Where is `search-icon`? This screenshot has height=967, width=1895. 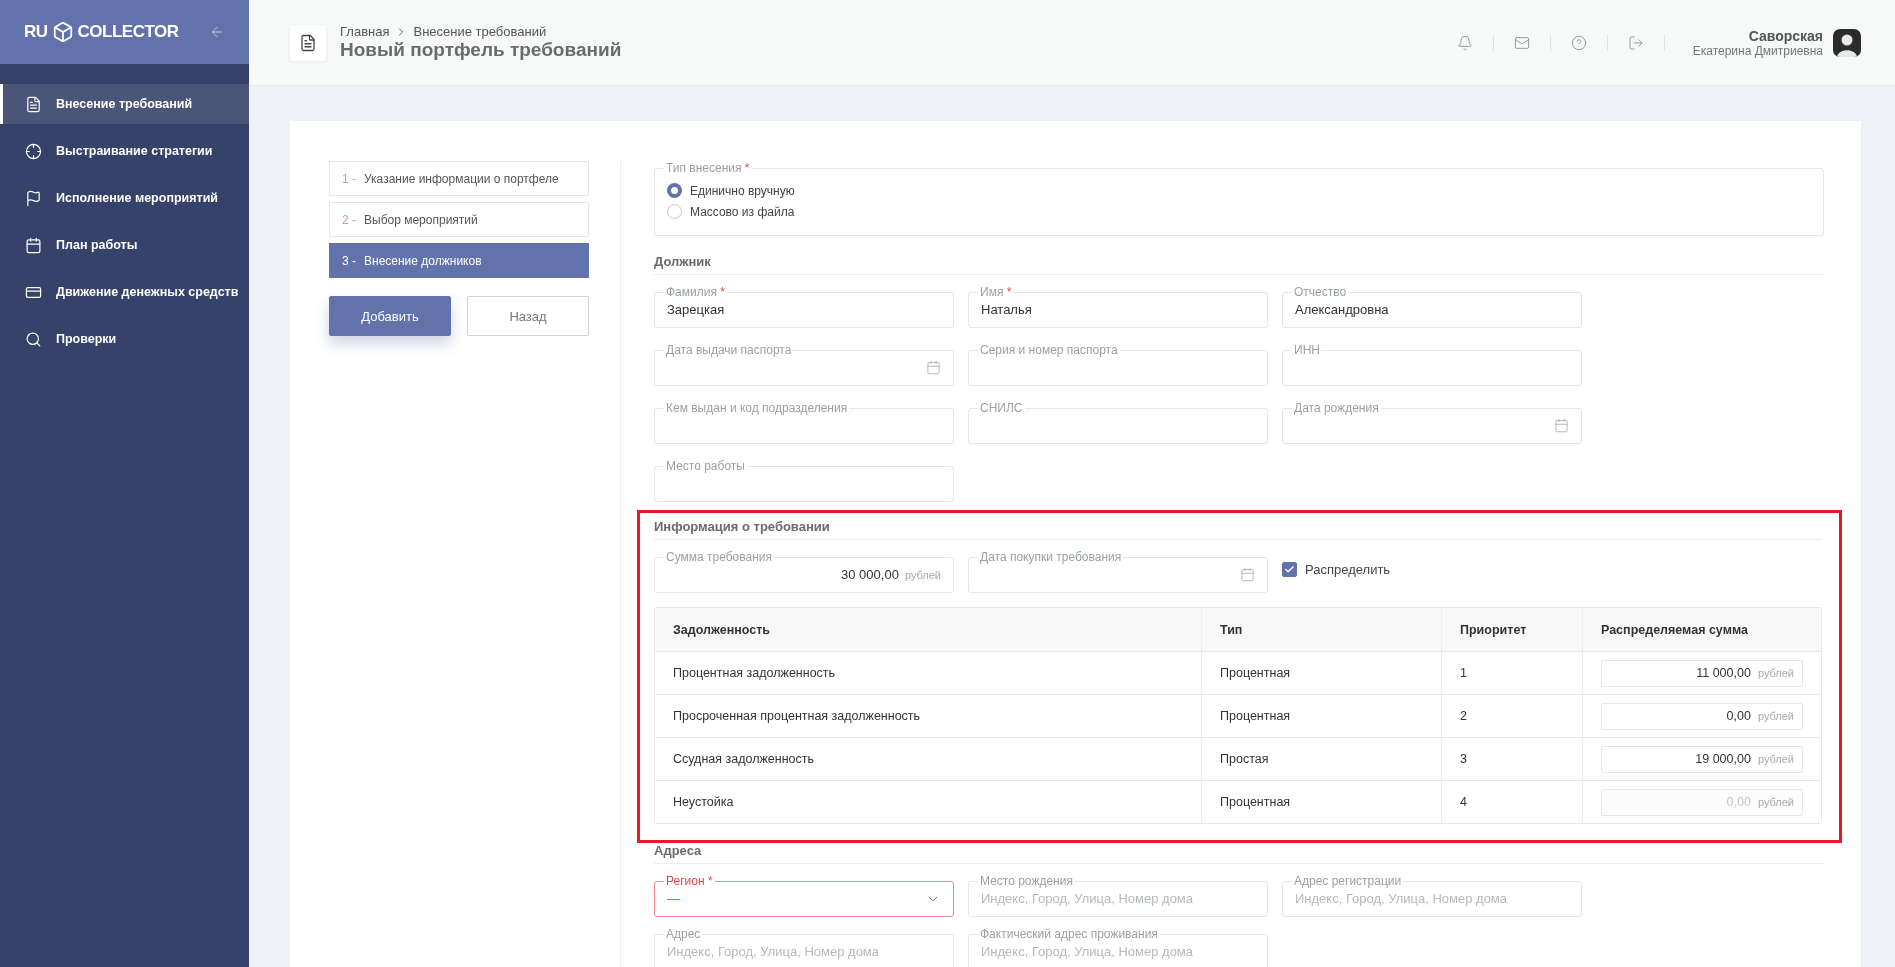 search-icon is located at coordinates (33, 339).